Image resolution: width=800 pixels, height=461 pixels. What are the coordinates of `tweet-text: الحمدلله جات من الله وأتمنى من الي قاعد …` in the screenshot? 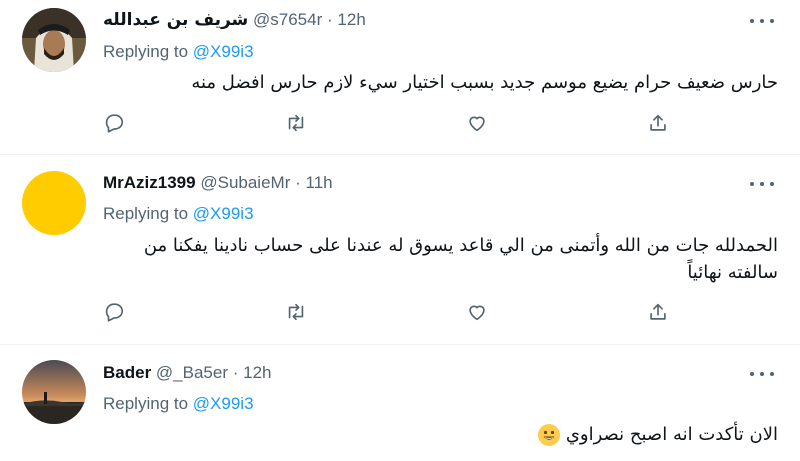 It's located at (460, 259).